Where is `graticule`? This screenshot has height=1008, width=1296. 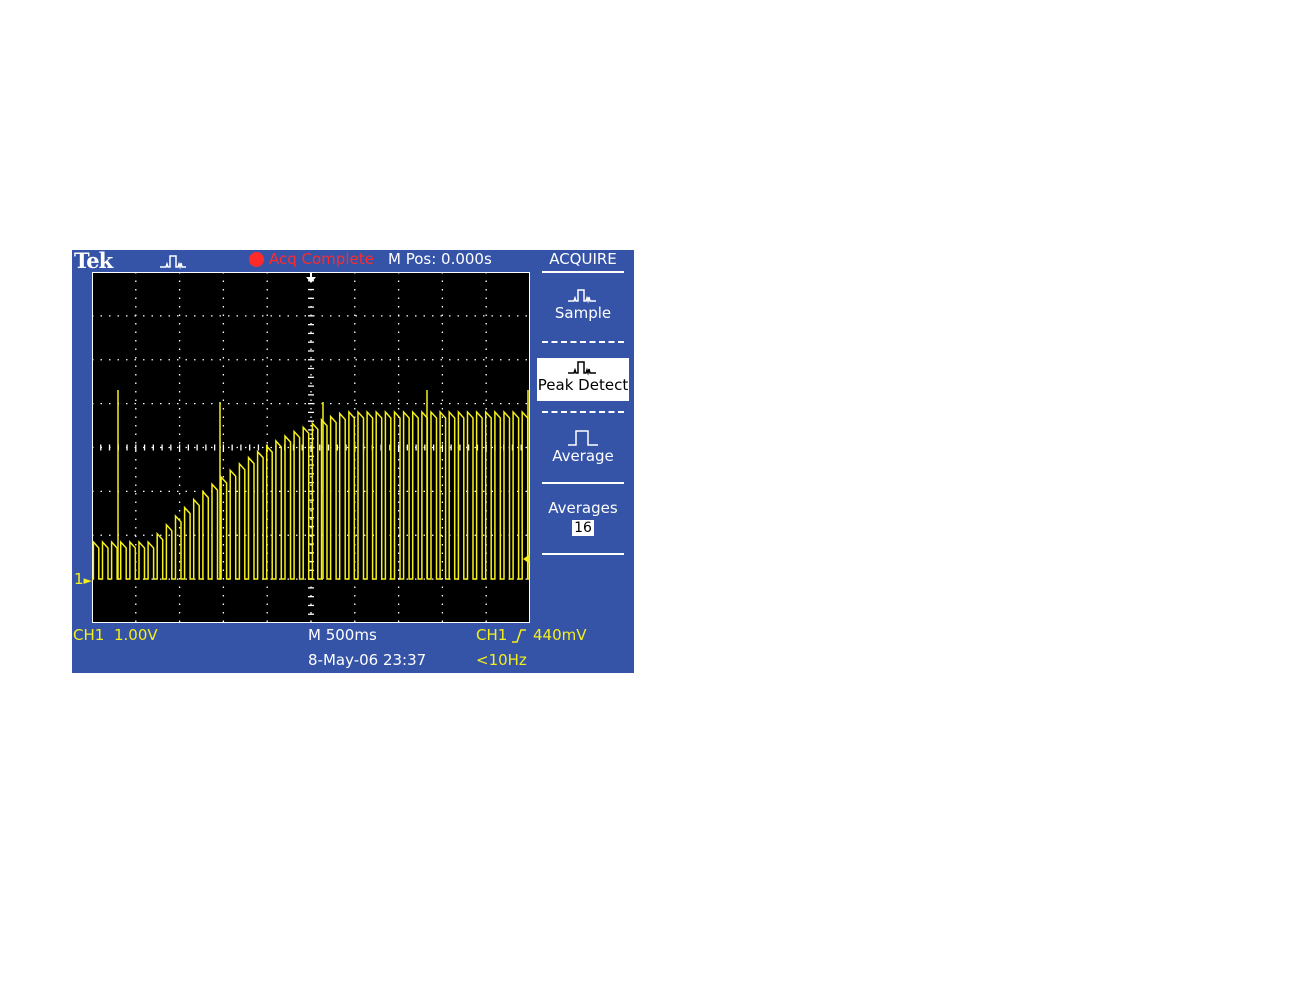 graticule is located at coordinates (311, 447).